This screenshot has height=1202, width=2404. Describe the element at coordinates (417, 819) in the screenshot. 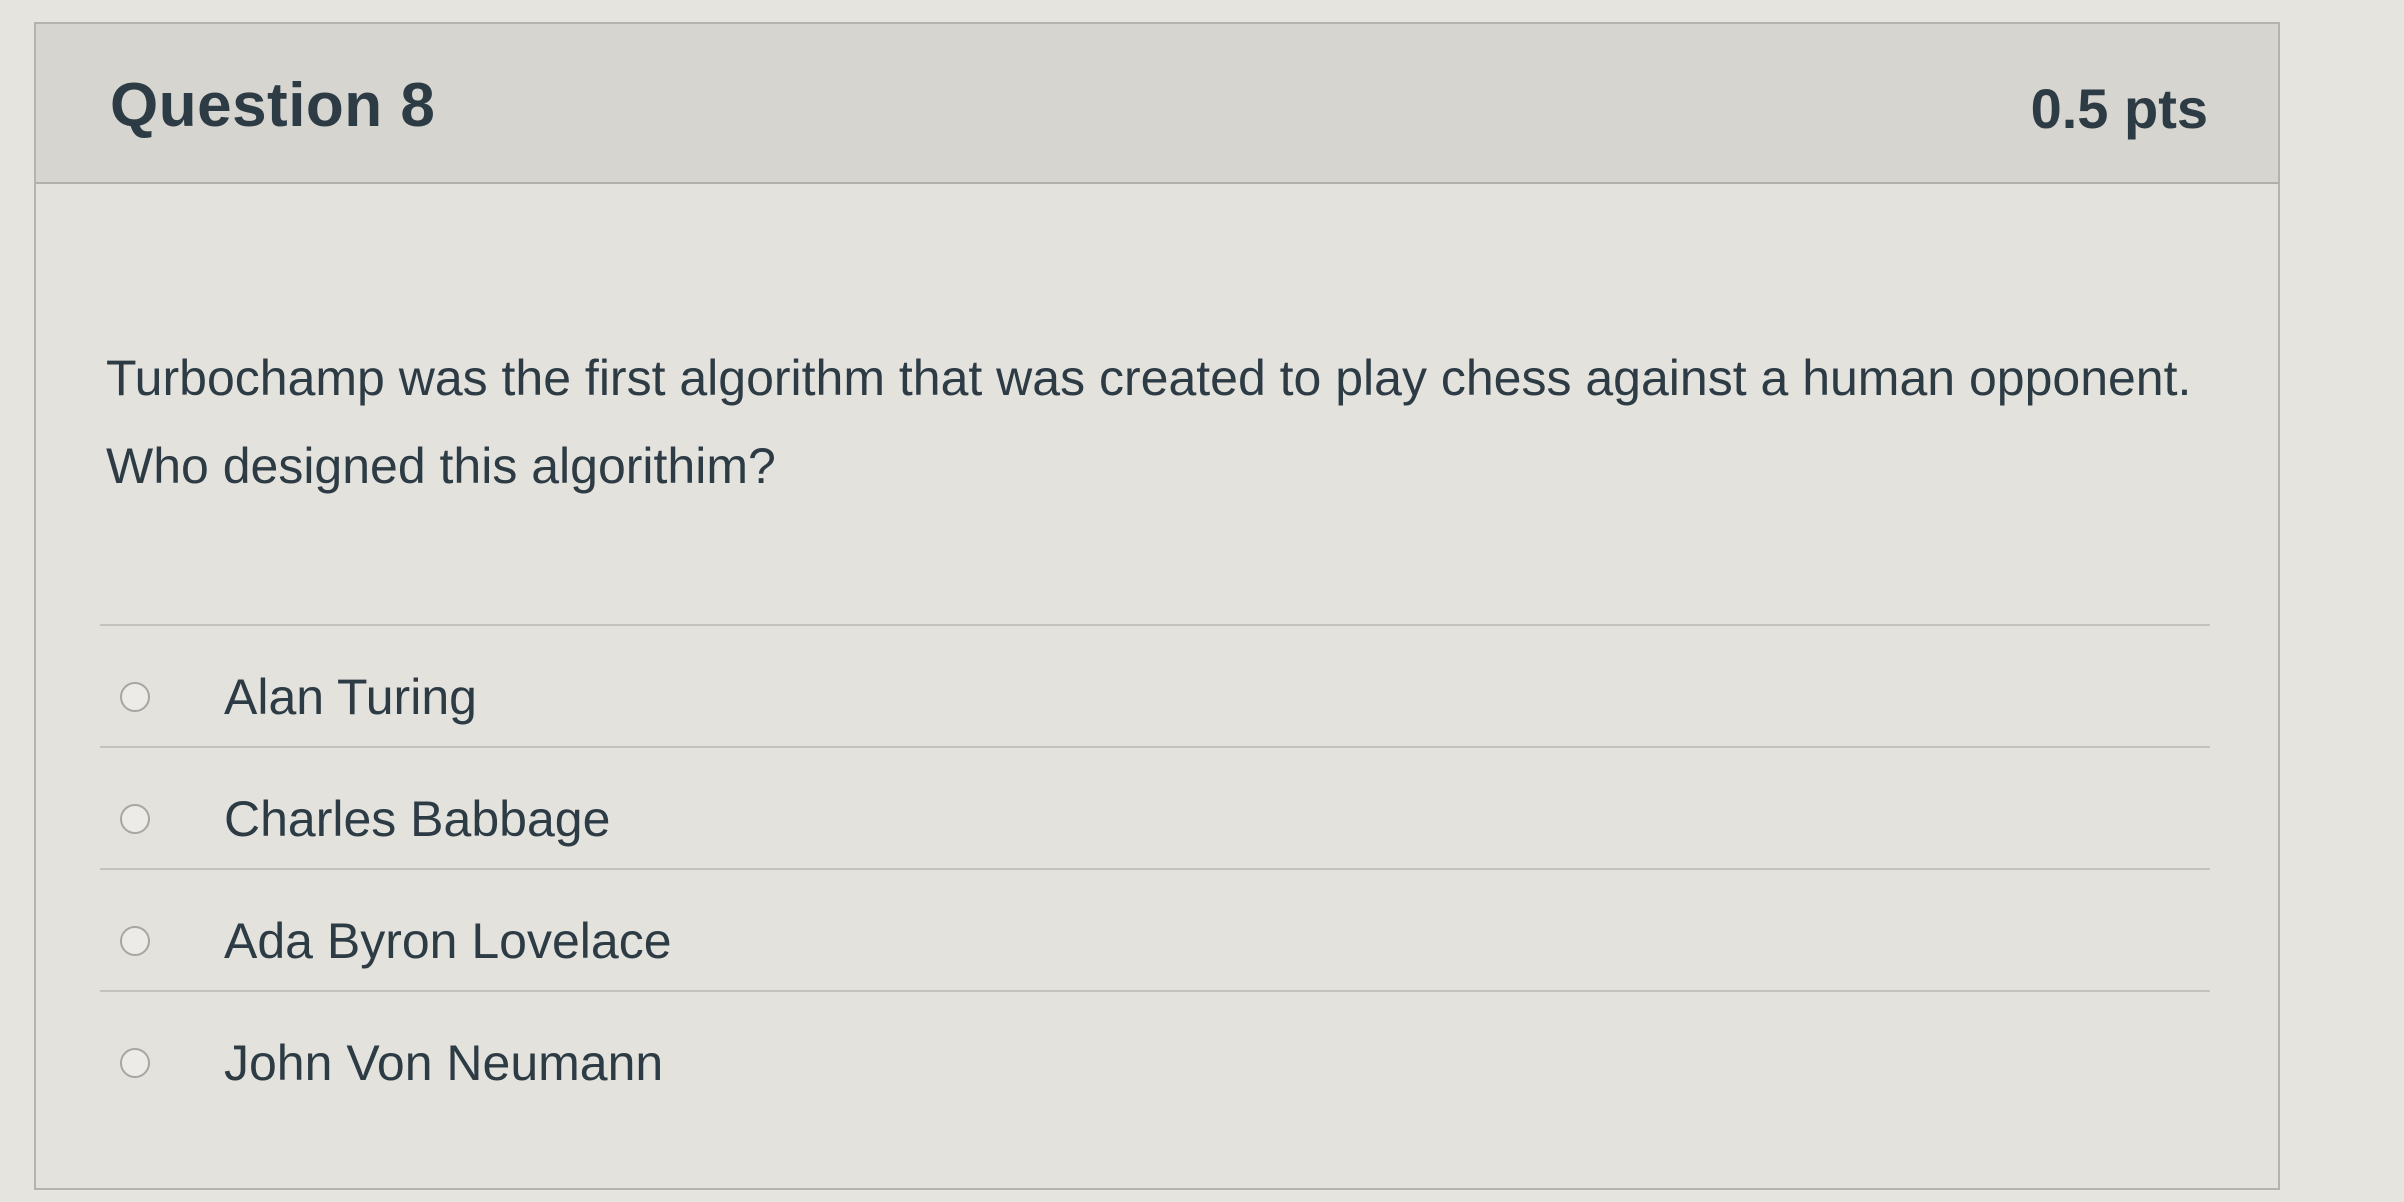

I see `answer-label: Charles Babbage` at that location.